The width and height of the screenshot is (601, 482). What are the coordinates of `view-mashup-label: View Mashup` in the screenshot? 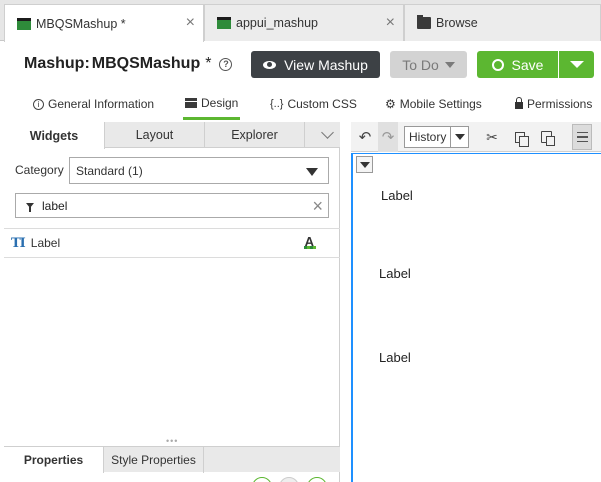 It's located at (326, 64).